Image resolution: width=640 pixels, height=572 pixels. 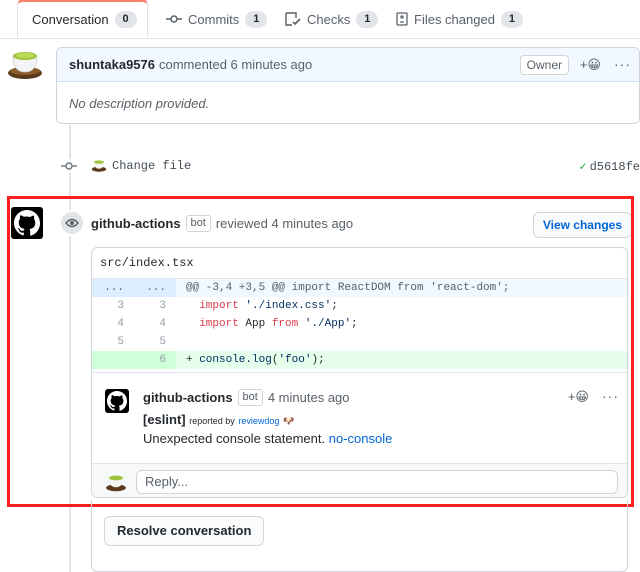 What do you see at coordinates (544, 65) in the screenshot?
I see `owner-badge: Owner` at bounding box center [544, 65].